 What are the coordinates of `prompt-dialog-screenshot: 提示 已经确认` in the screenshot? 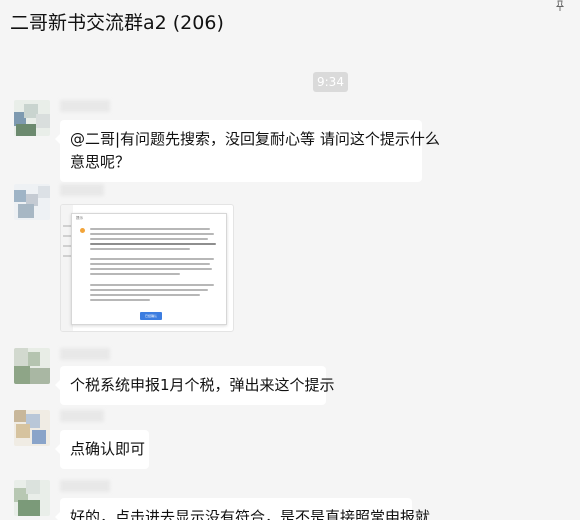 It's located at (149, 269).